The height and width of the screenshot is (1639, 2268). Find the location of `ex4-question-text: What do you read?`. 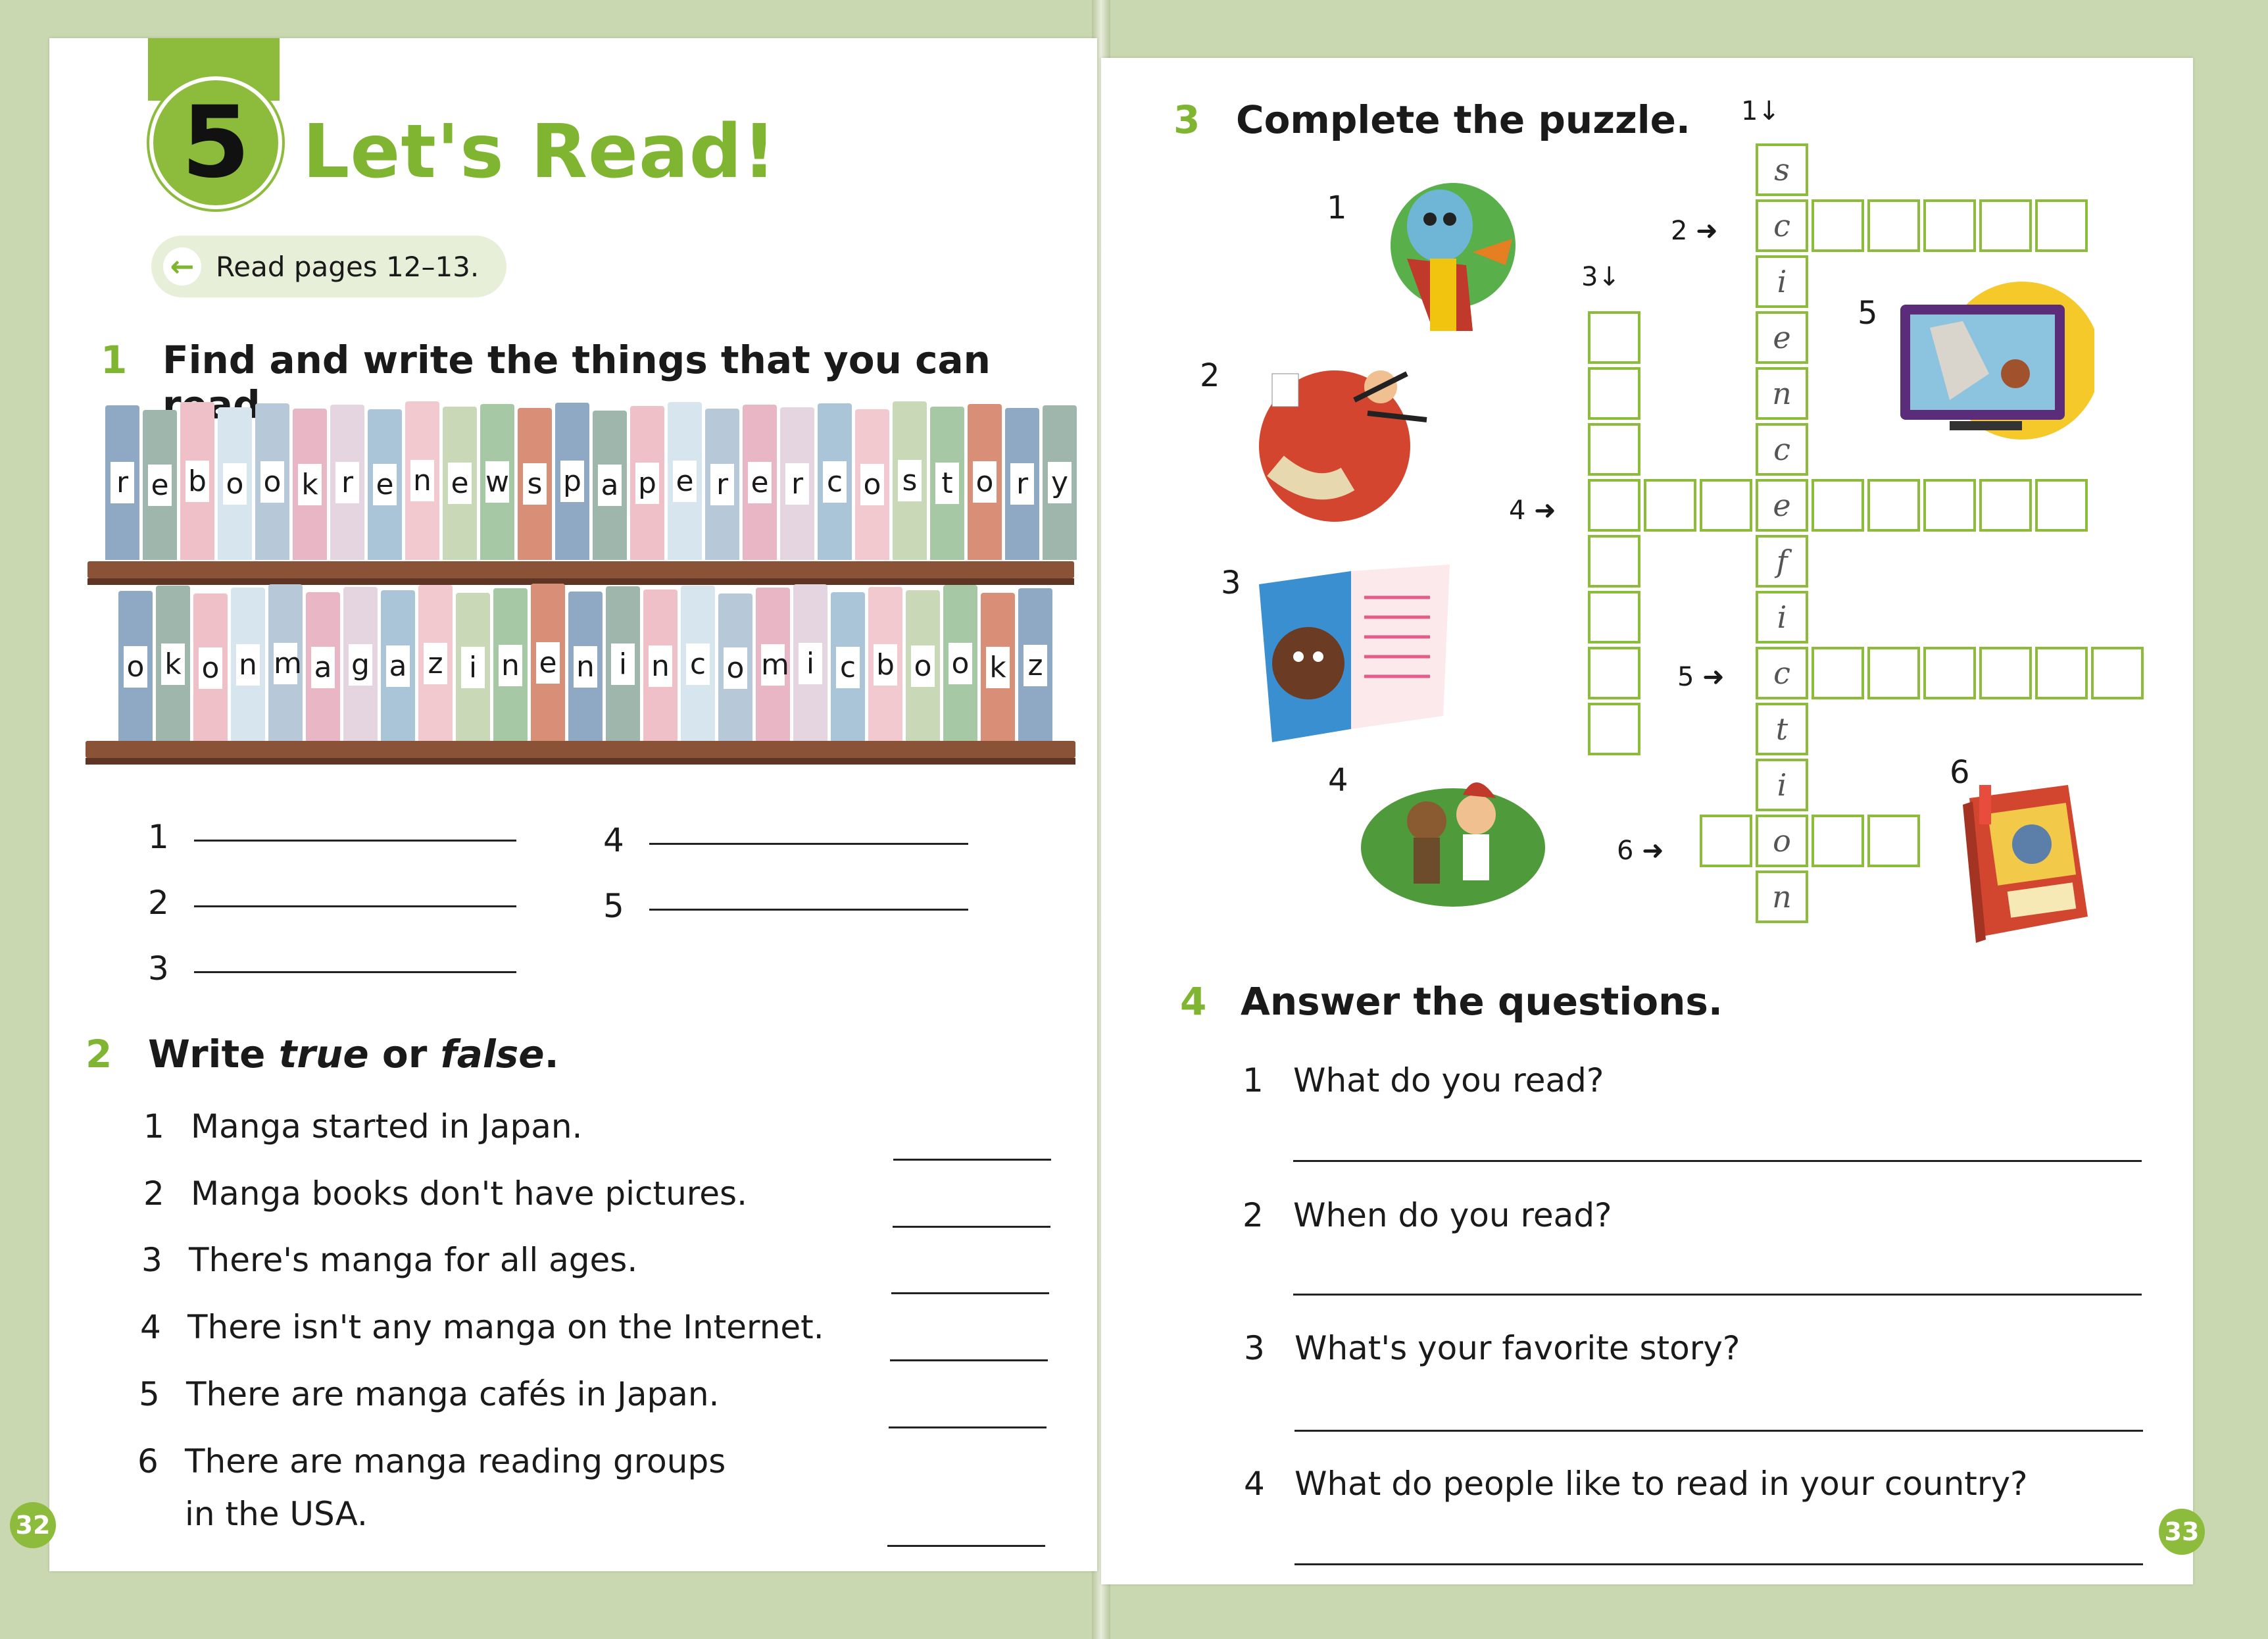

ex4-question-text: What do you read? is located at coordinates (1449, 1080).